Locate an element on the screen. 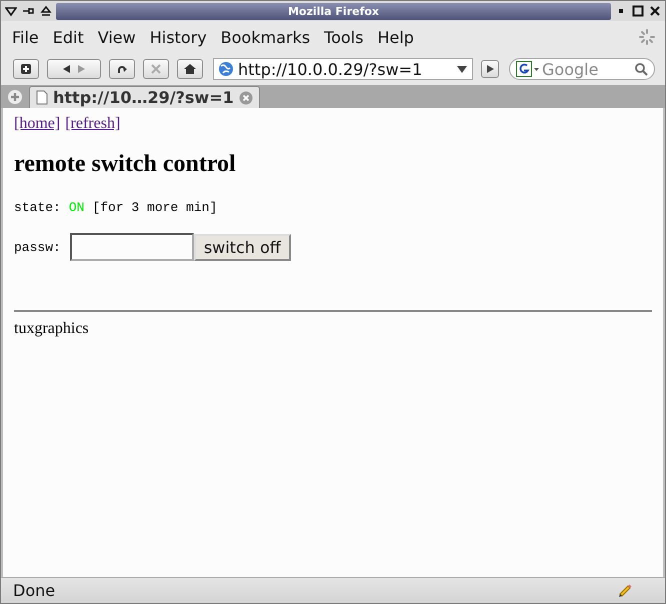 The image size is (666, 604). back-forward-button is located at coordinates (74, 69).